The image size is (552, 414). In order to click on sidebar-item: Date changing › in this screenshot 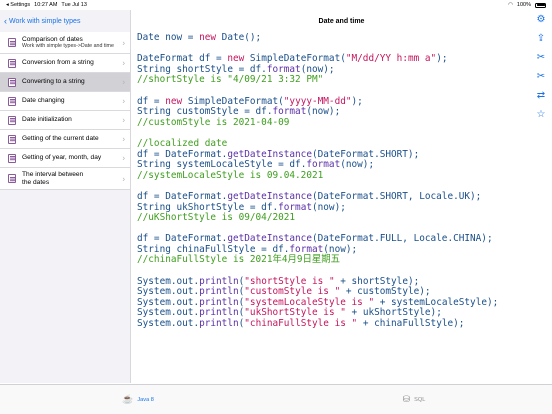, I will do `click(65, 101)`.